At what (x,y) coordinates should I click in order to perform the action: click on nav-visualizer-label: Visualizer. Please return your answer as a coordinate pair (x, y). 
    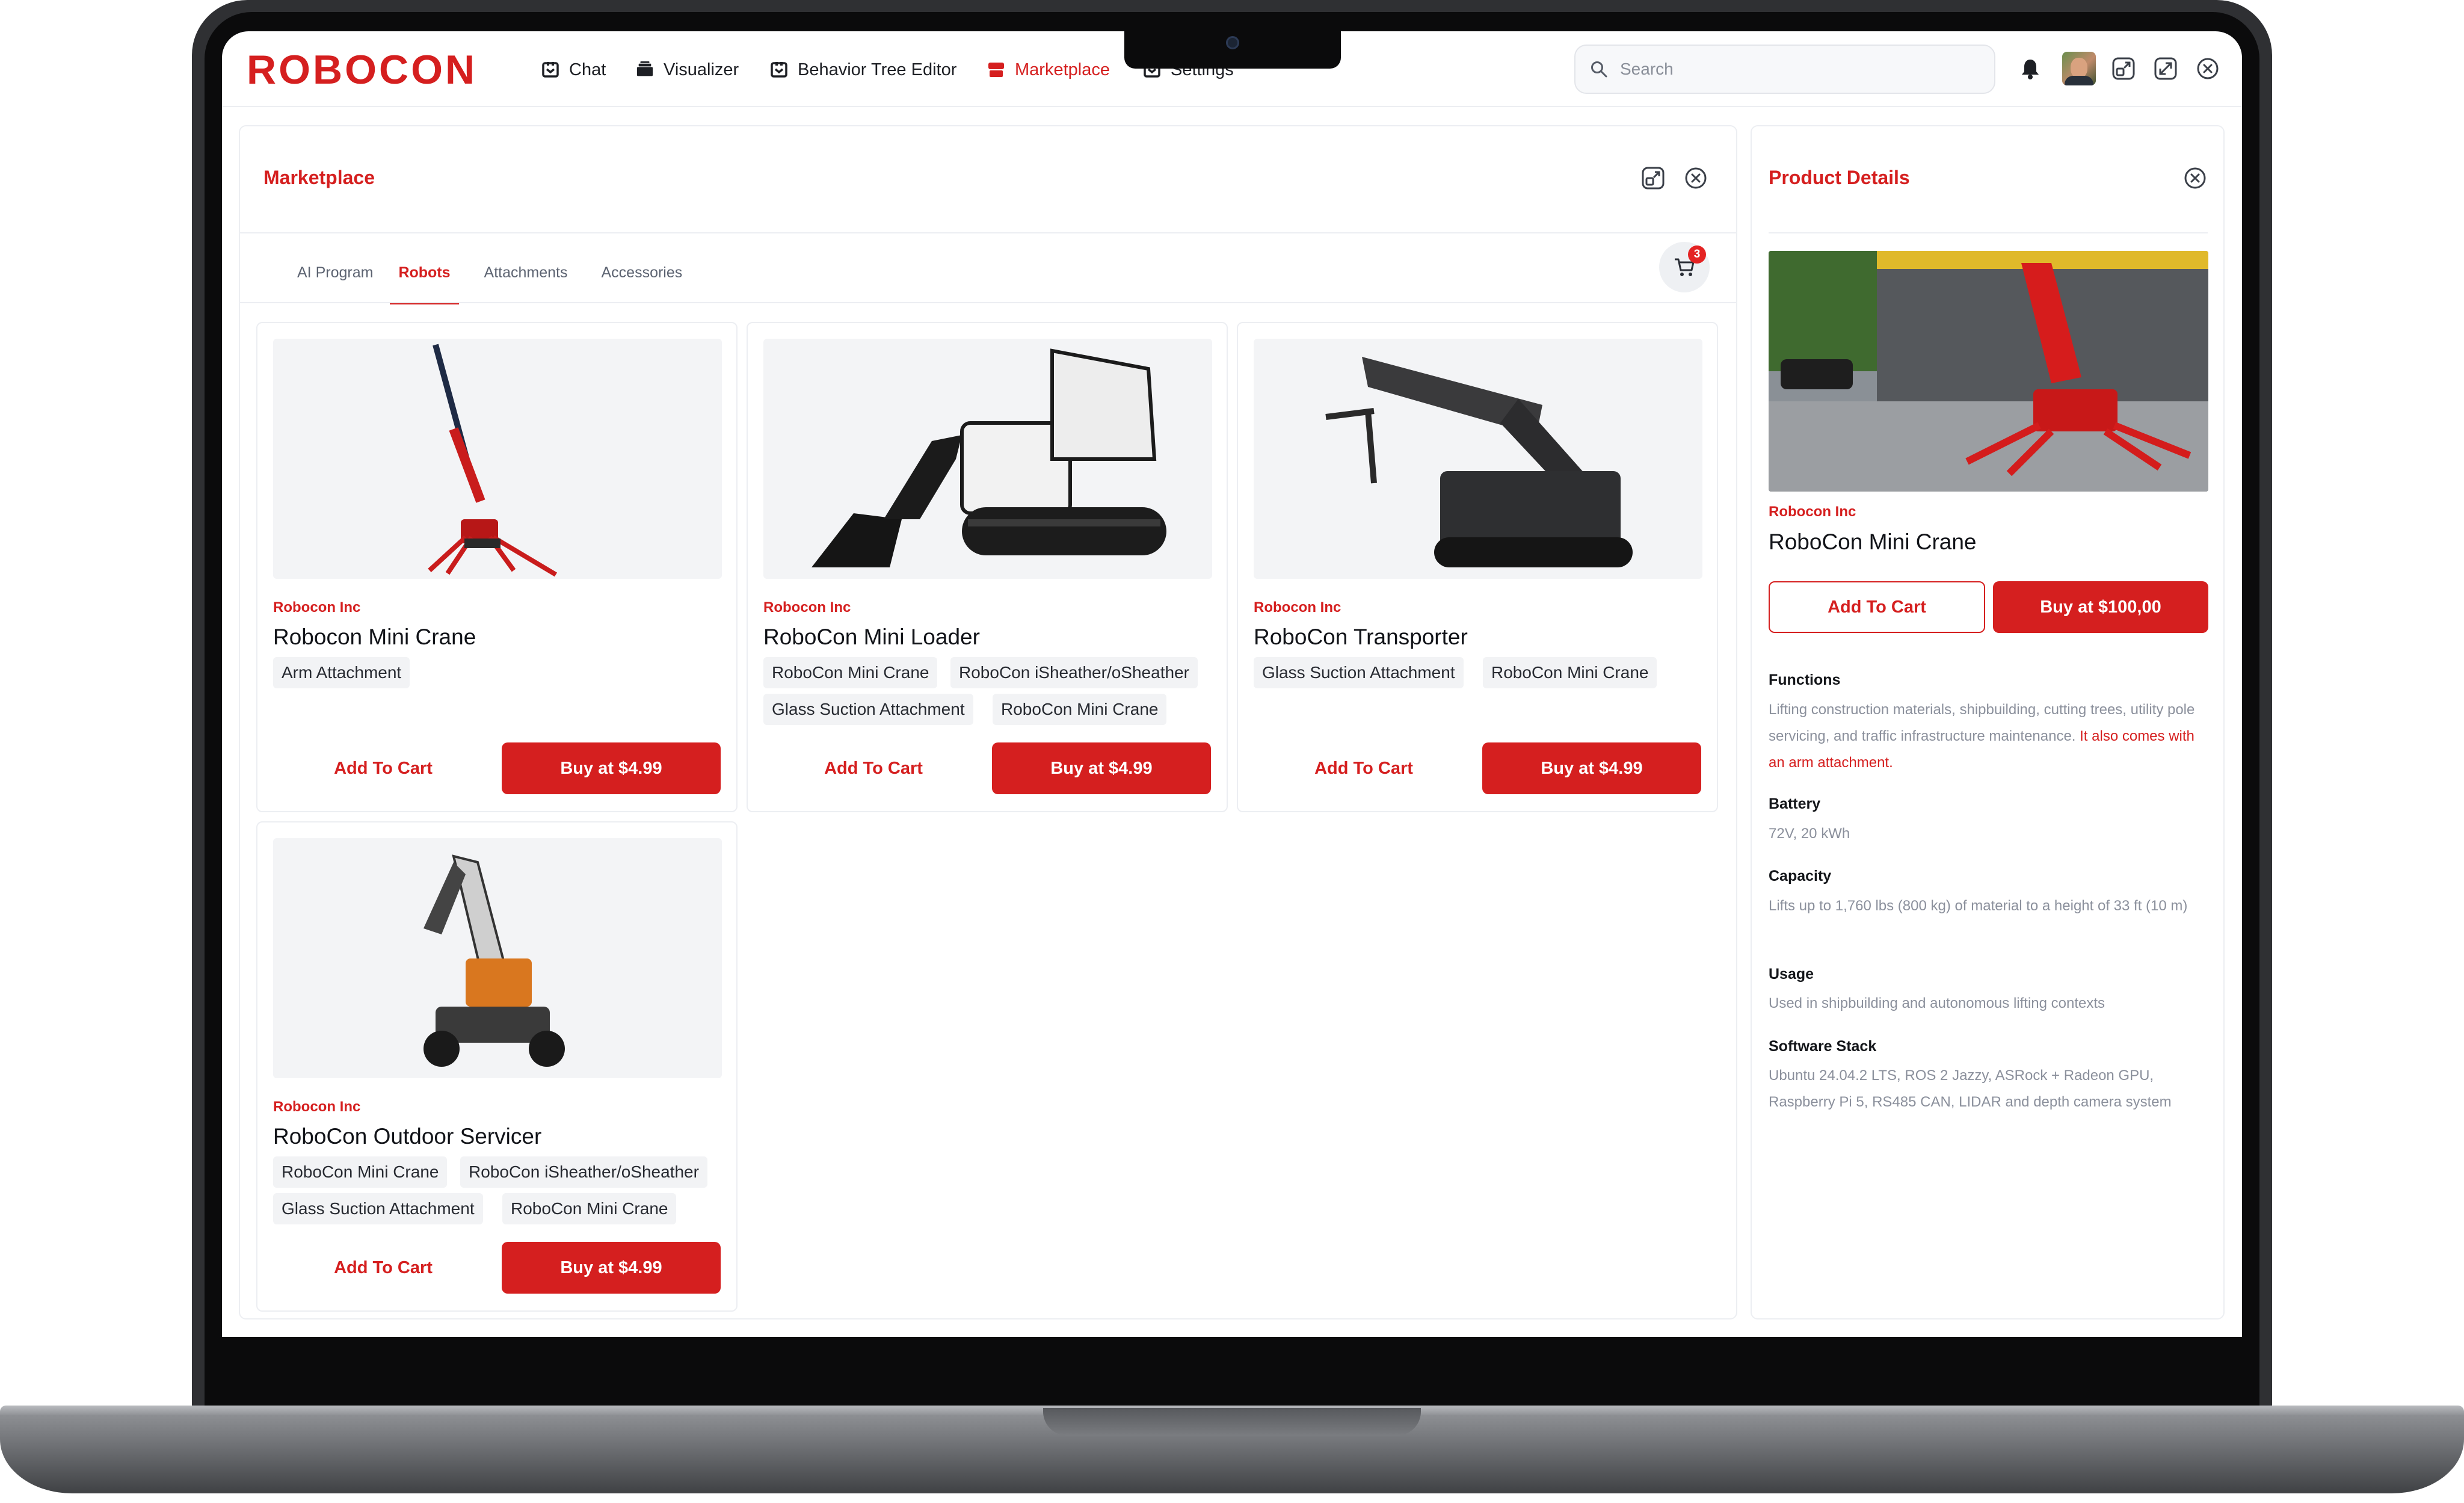
    Looking at the image, I should click on (701, 69).